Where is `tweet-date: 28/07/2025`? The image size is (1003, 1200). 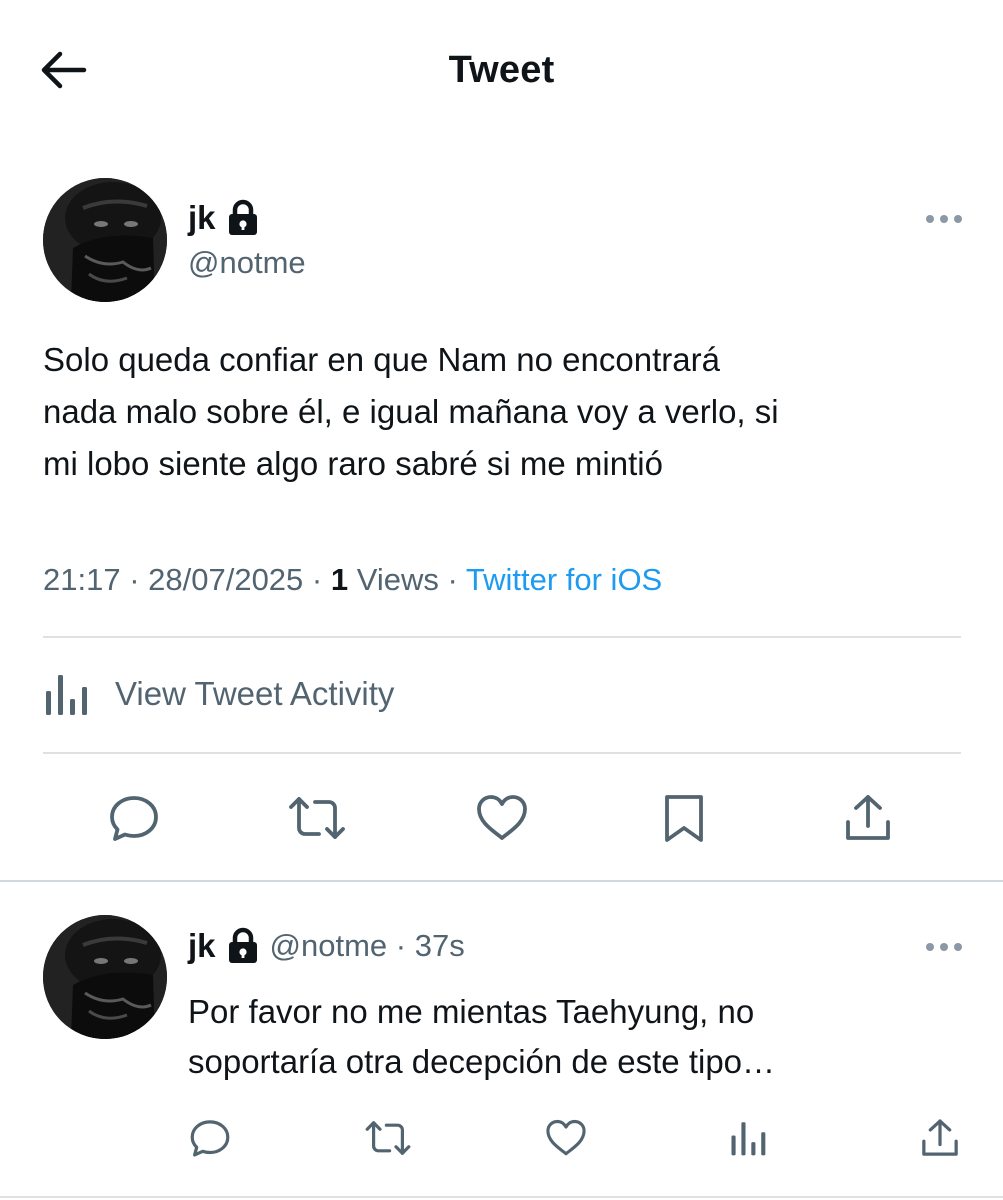 tweet-date: 28/07/2025 is located at coordinates (226, 579).